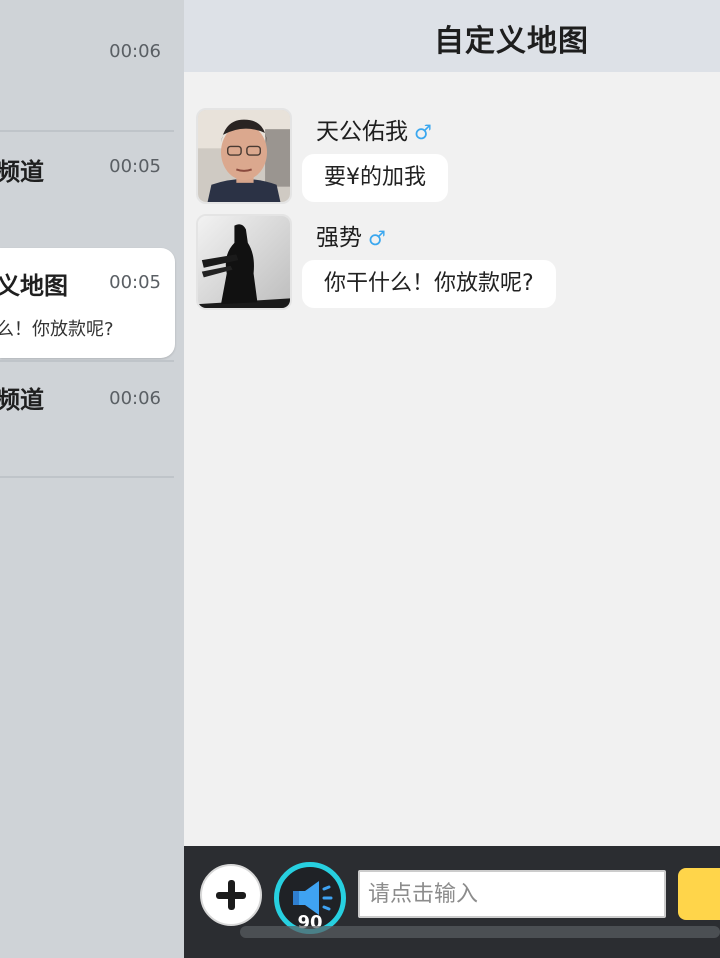 Image resolution: width=720 pixels, height=958 pixels. Describe the element at coordinates (87, 303) in the screenshot. I see `conversation-item-active: 义地图 00:05 么！你放款呢?` at that location.